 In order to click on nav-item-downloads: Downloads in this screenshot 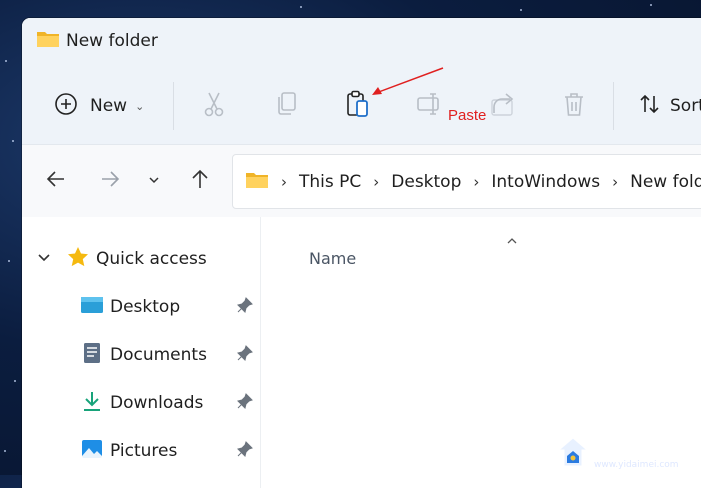, I will do `click(170, 403)`.